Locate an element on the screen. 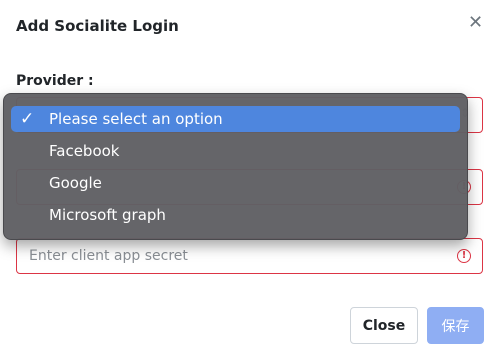 The height and width of the screenshot is (358, 500). error-icon: ! is located at coordinates (464, 256).